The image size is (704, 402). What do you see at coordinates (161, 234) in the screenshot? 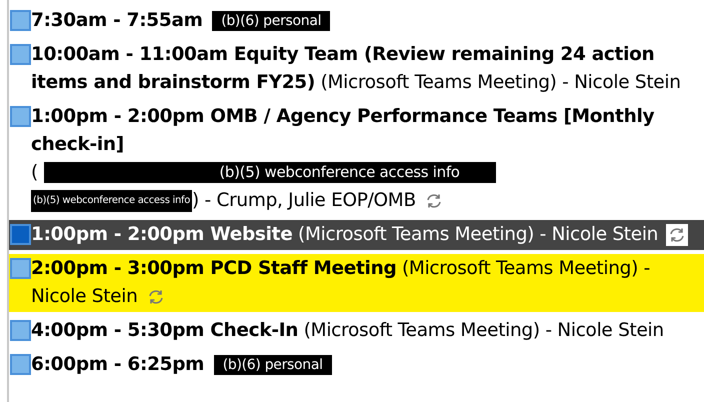
I see `event-title: 1:00pm - 2:00pm Website` at bounding box center [161, 234].